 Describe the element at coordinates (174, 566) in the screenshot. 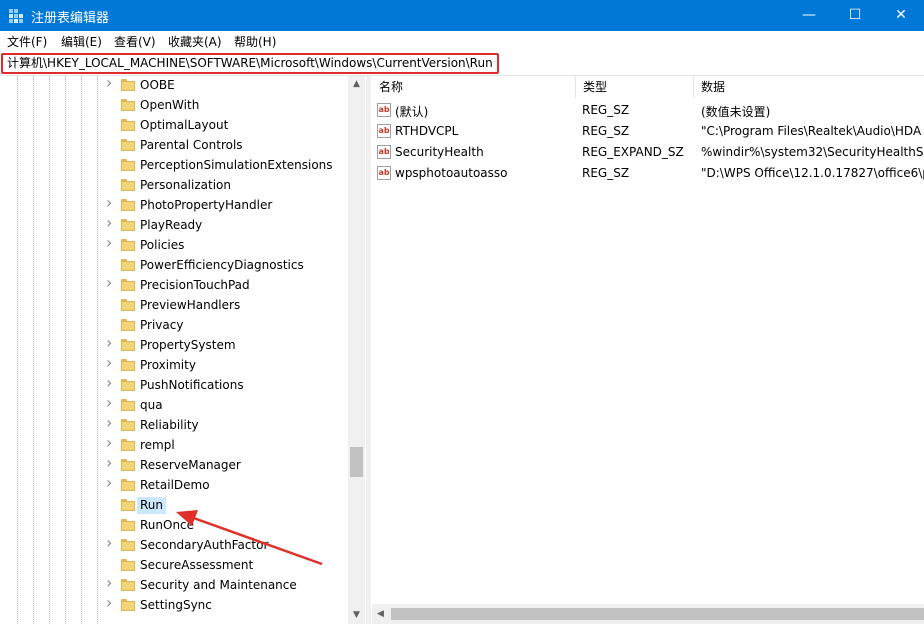

I see `tree-item: SecureAssessment` at that location.